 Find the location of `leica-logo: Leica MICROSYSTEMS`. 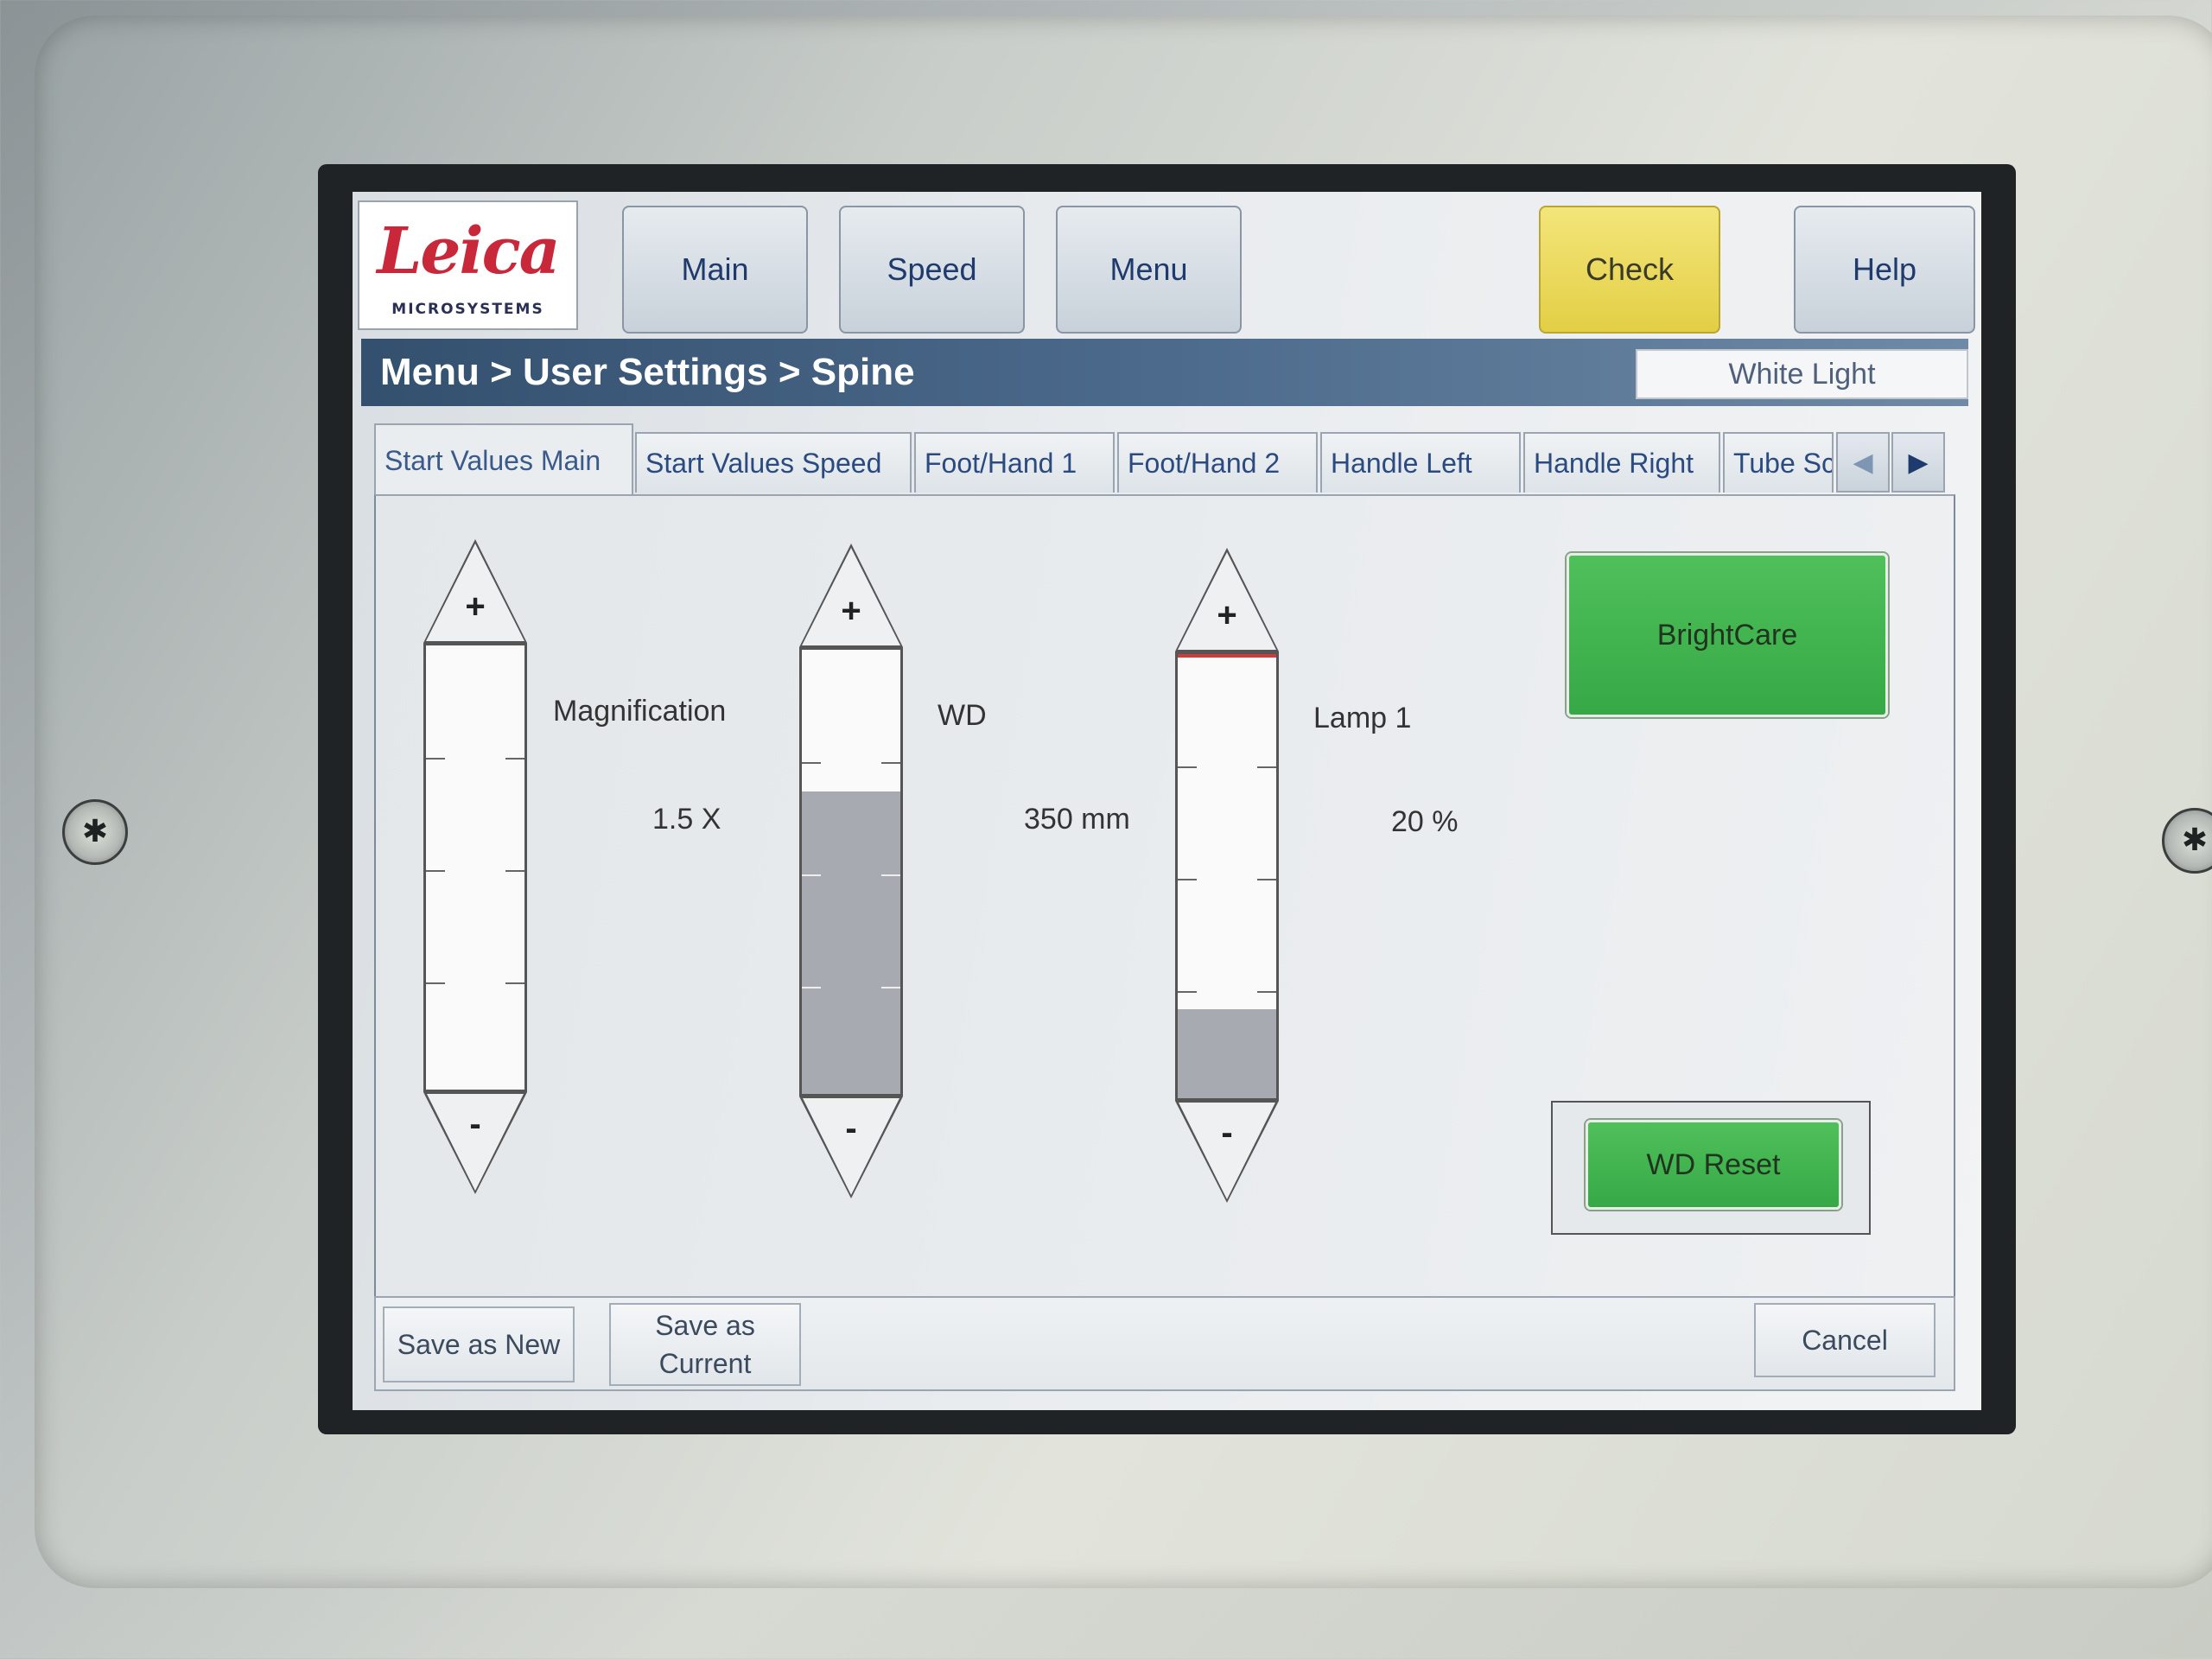

leica-logo: Leica MICROSYSTEMS is located at coordinates (468, 265).